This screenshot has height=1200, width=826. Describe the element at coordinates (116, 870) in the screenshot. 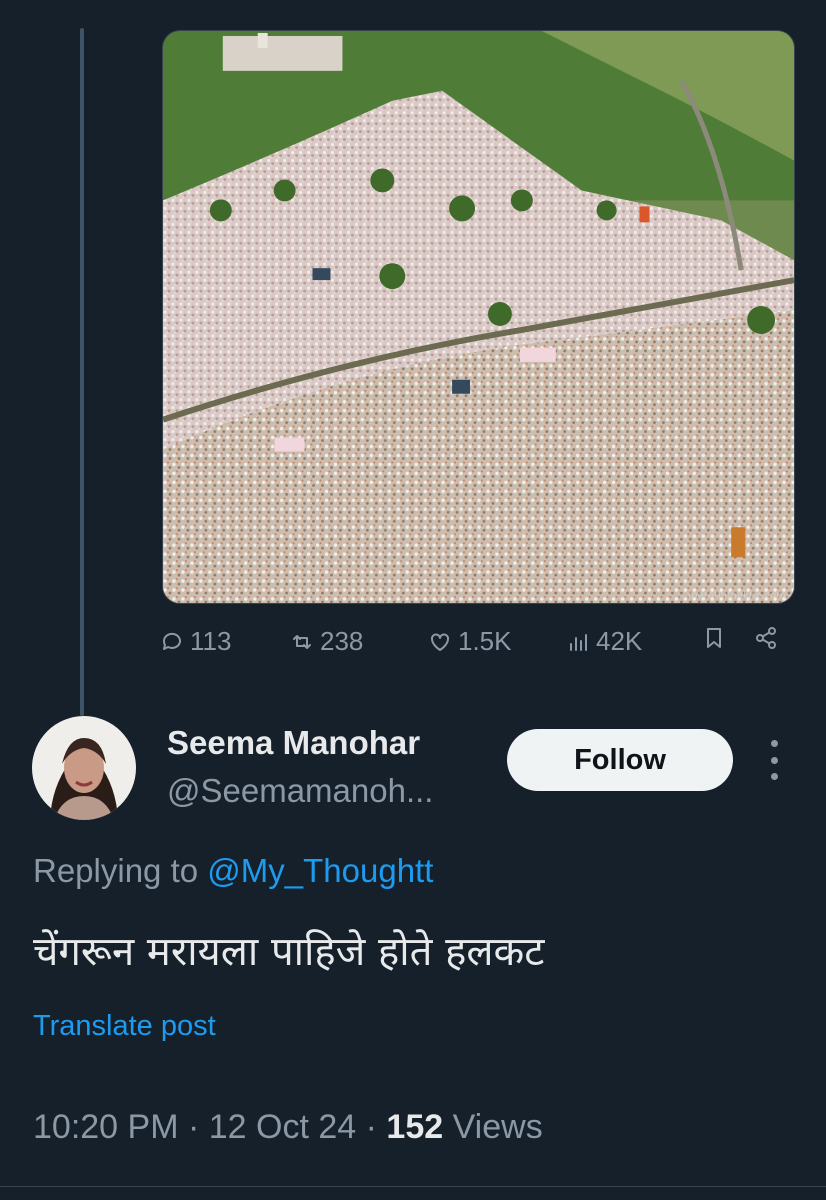

I see `replying-to-prefix: Replying to` at that location.